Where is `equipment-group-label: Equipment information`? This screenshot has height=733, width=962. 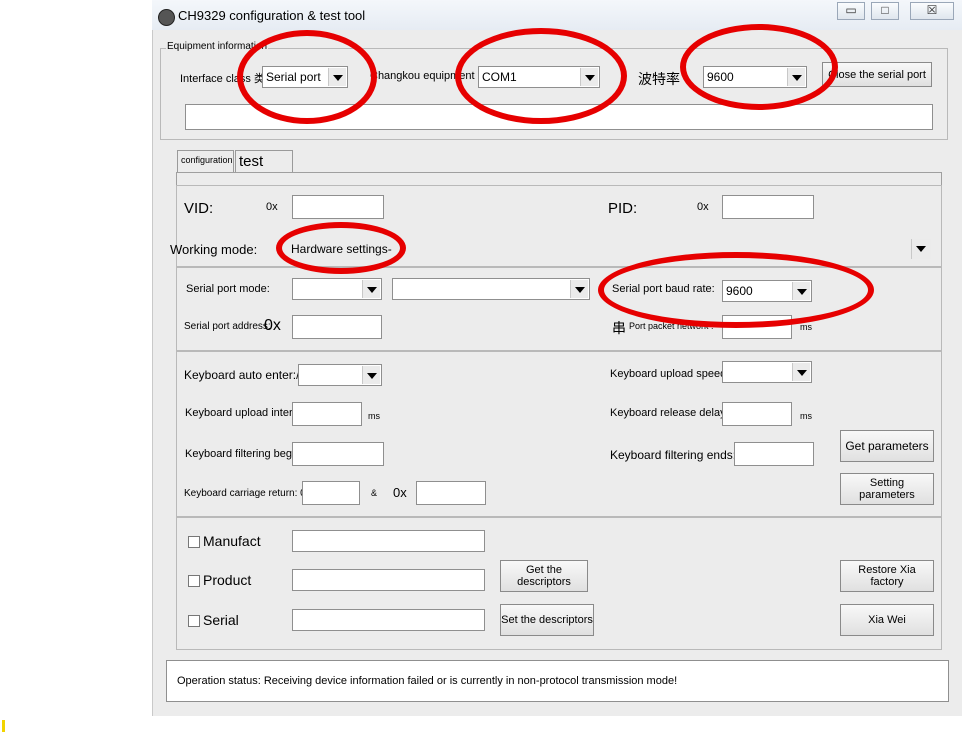
equipment-group-label: Equipment information is located at coordinates (217, 46).